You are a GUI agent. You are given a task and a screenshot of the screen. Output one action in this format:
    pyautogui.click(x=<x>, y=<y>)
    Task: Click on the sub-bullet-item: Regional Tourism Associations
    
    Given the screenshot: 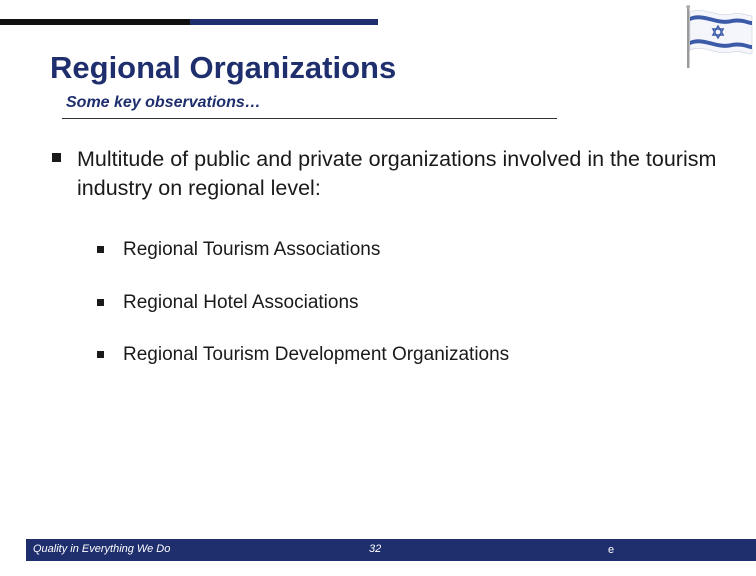 What is the action you would take?
    pyautogui.click(x=397, y=251)
    